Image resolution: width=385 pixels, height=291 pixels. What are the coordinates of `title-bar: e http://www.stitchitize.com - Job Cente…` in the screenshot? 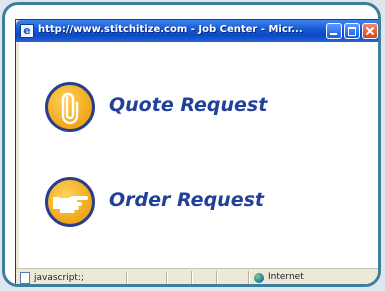 It's located at (197, 31).